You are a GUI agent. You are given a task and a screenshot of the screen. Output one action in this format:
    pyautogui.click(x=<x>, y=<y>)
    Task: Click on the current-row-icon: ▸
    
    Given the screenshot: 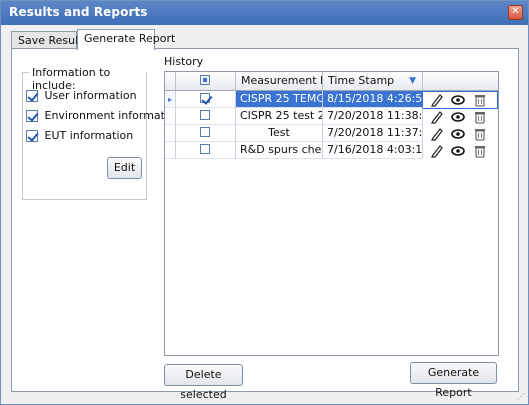 What is the action you would take?
    pyautogui.click(x=170, y=99)
    